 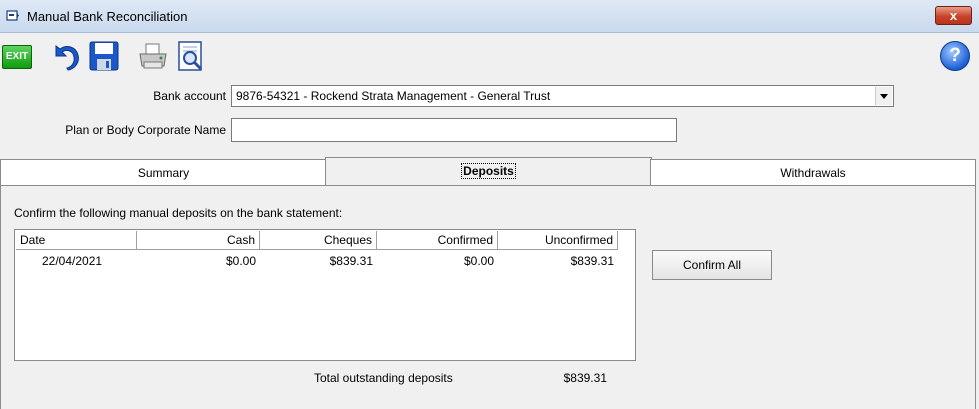 I want to click on help-button: ?, so click(x=955, y=56).